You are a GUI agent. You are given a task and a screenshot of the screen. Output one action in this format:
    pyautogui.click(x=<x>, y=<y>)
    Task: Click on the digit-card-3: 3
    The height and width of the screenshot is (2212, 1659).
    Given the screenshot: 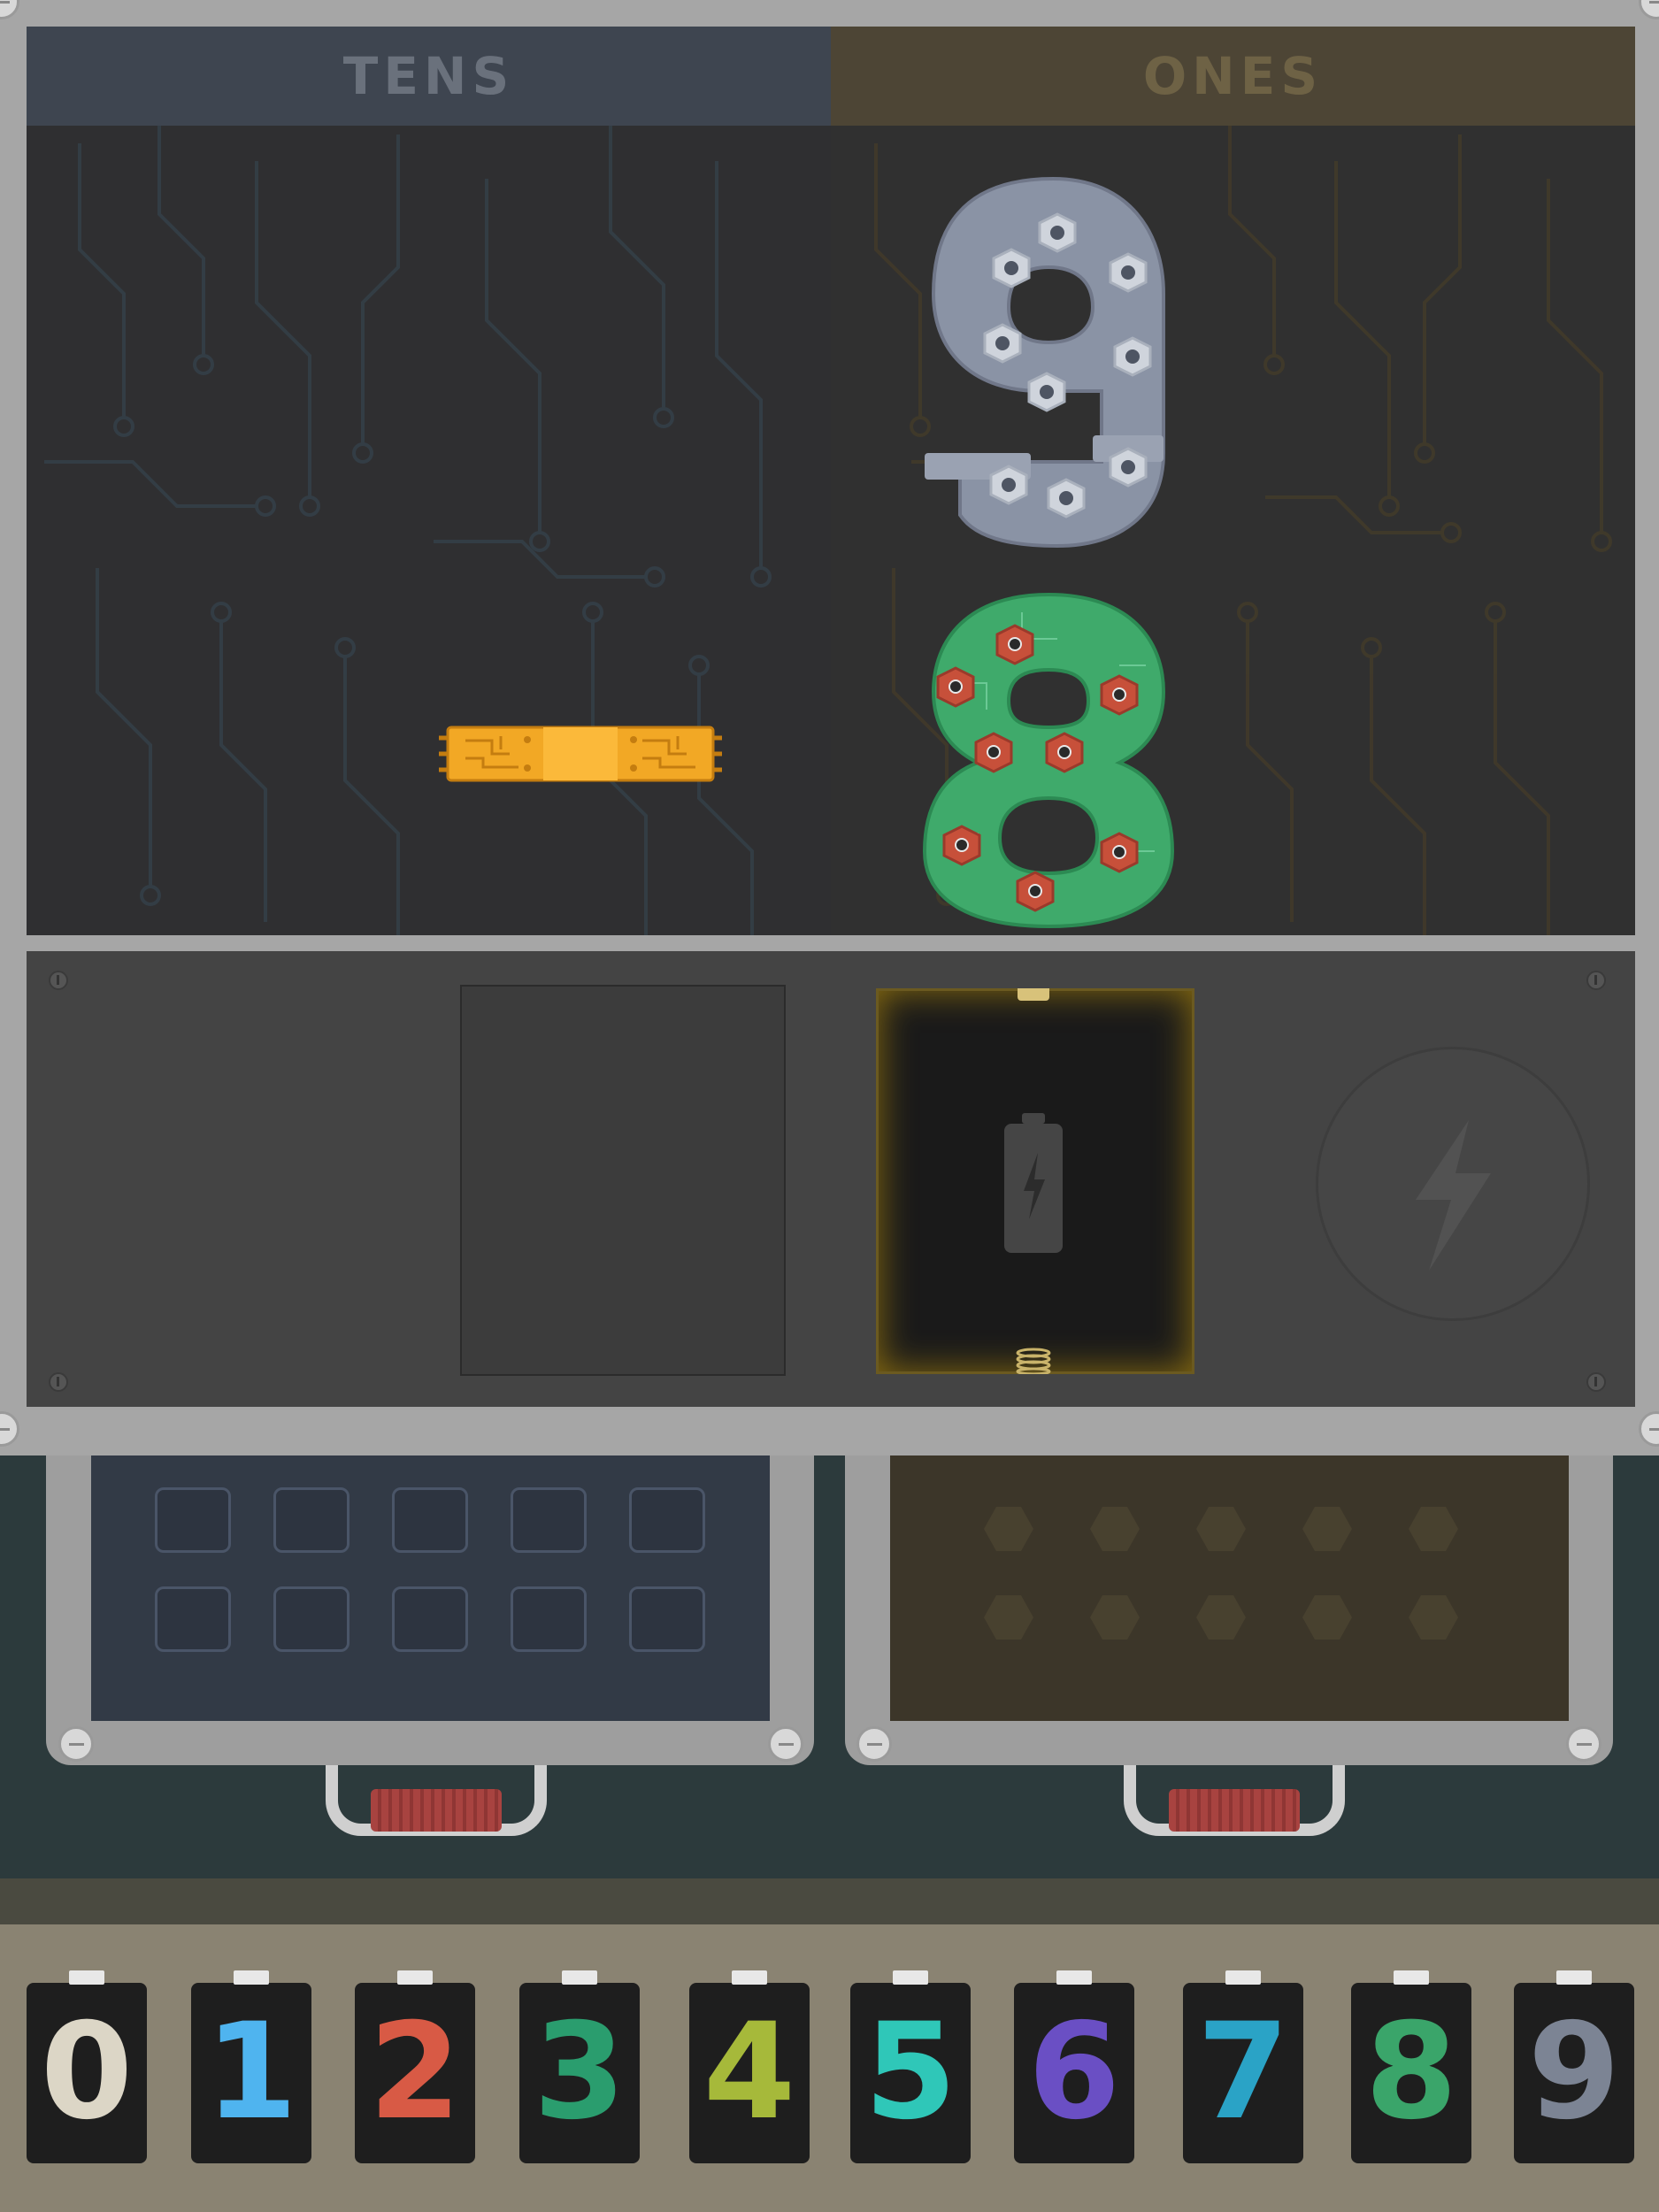 What is the action you would take?
    pyautogui.click(x=580, y=2067)
    